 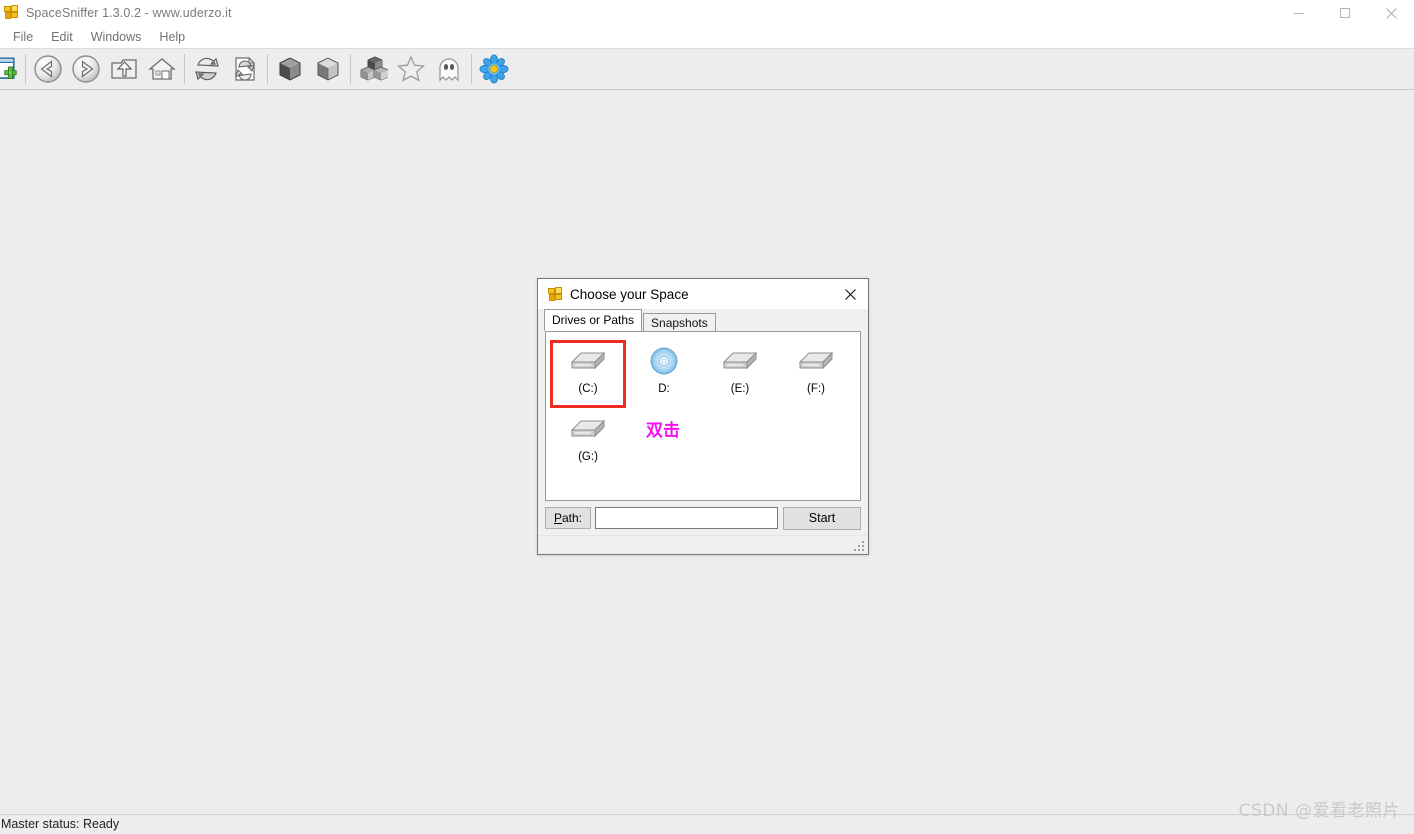 I want to click on dialog-close-button, so click(x=850, y=294).